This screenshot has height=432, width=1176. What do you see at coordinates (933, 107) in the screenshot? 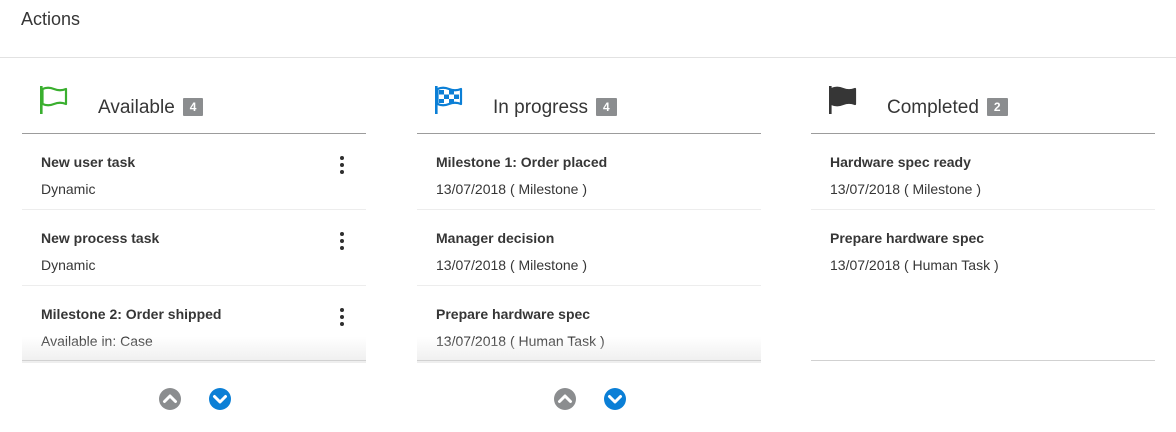
I see `column-title-text: Completed` at bounding box center [933, 107].